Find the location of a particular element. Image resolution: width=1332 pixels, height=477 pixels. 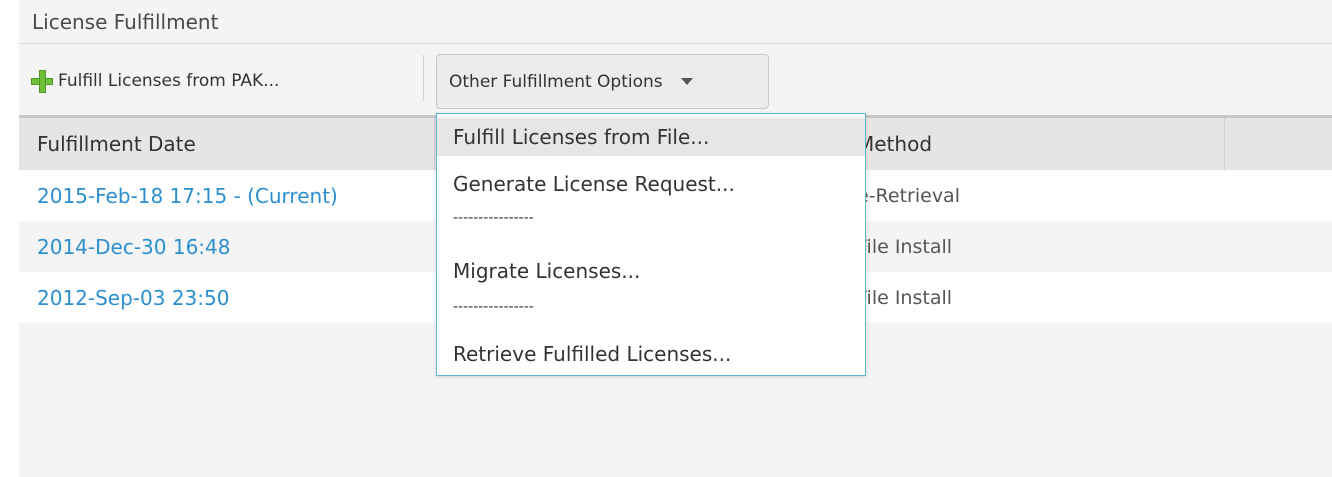

column-header-method: Method is located at coordinates (894, 144).